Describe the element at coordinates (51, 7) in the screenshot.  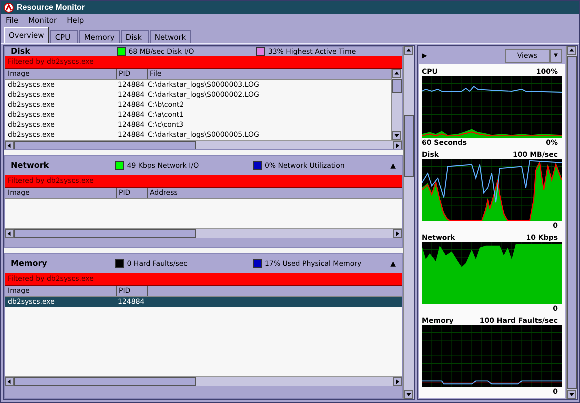
I see `window-title: Resource Monitor` at that location.